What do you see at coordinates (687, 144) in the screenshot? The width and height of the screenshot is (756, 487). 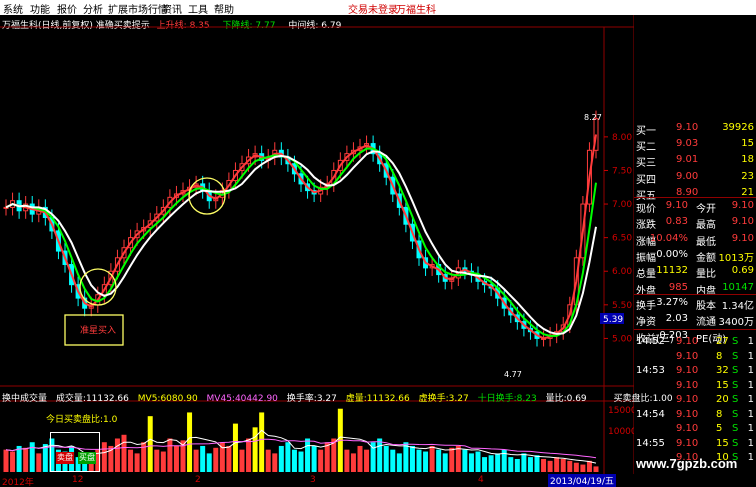 I see `order-book-price: 9.03` at bounding box center [687, 144].